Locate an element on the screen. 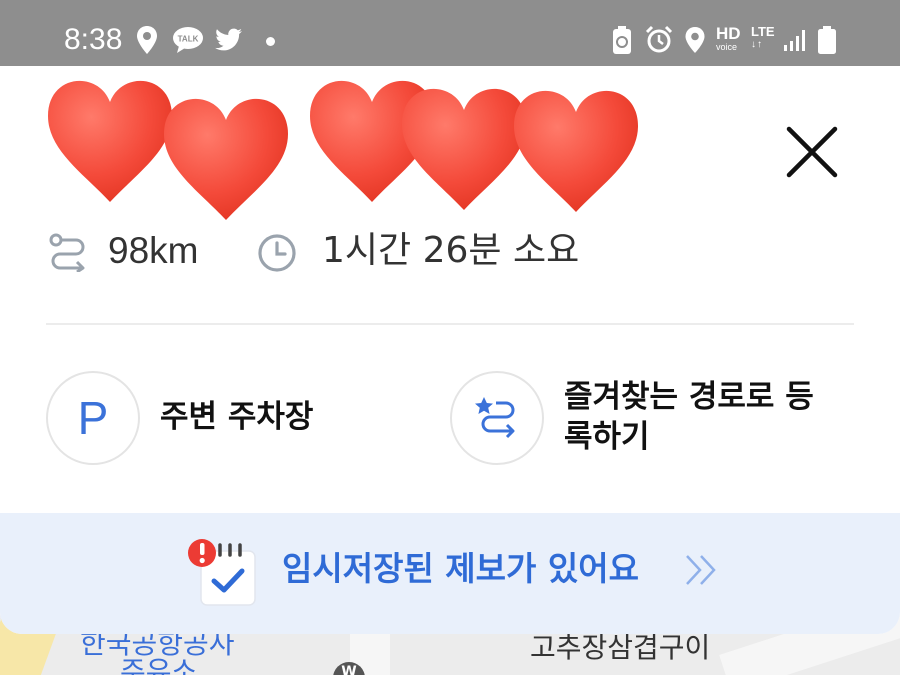 The width and height of the screenshot is (900, 675). route-summary: 98km 1시간 26분 소요 is located at coordinates (398, 251).